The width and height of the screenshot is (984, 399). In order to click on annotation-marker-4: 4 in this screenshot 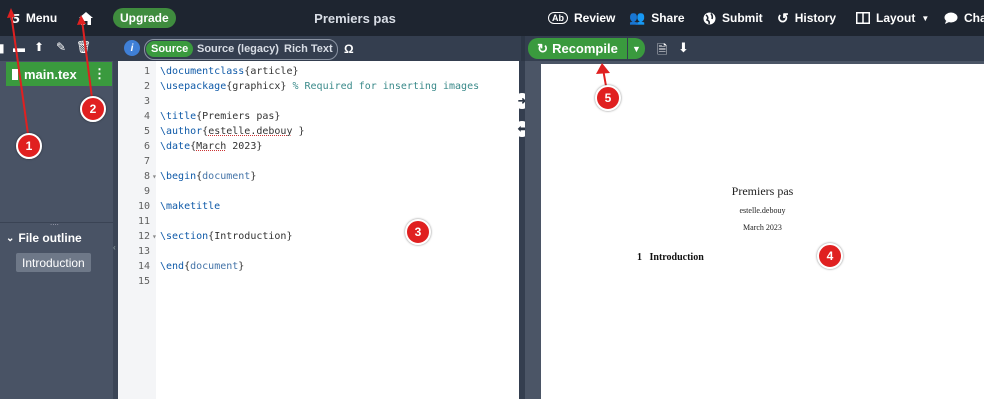, I will do `click(830, 256)`.